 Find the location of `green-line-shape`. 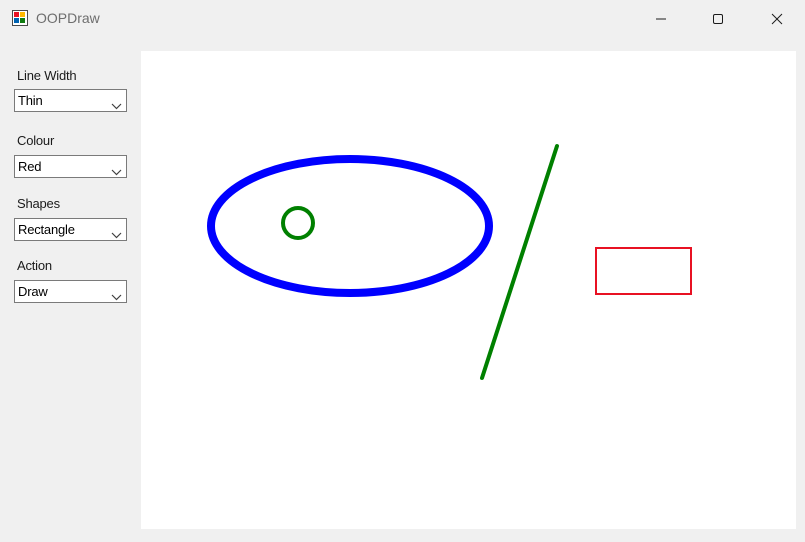

green-line-shape is located at coordinates (519, 262).